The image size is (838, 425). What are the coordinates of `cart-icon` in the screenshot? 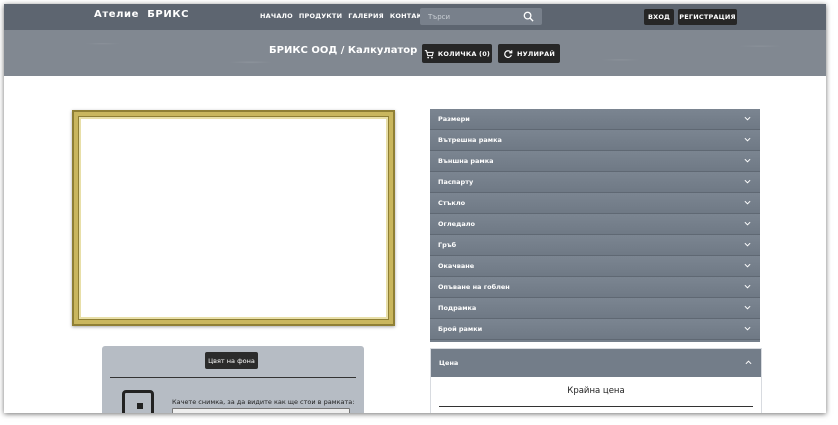 It's located at (429, 53).